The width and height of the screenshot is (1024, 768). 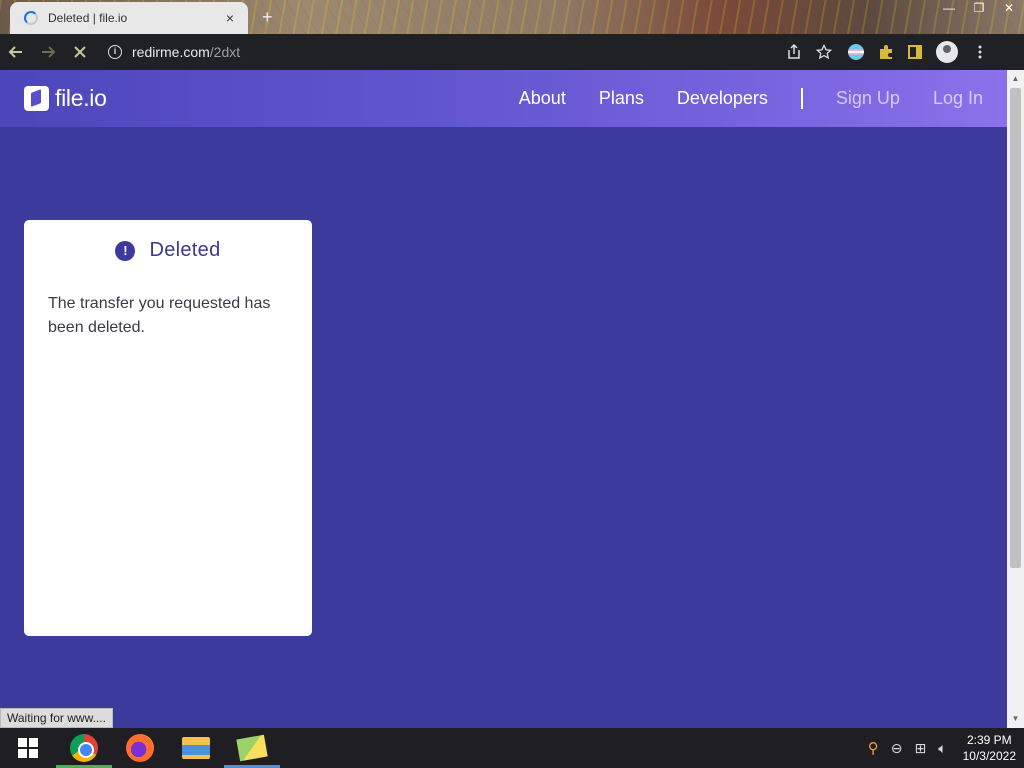 I want to click on nav-plans-link: Plans, so click(x=621, y=98).